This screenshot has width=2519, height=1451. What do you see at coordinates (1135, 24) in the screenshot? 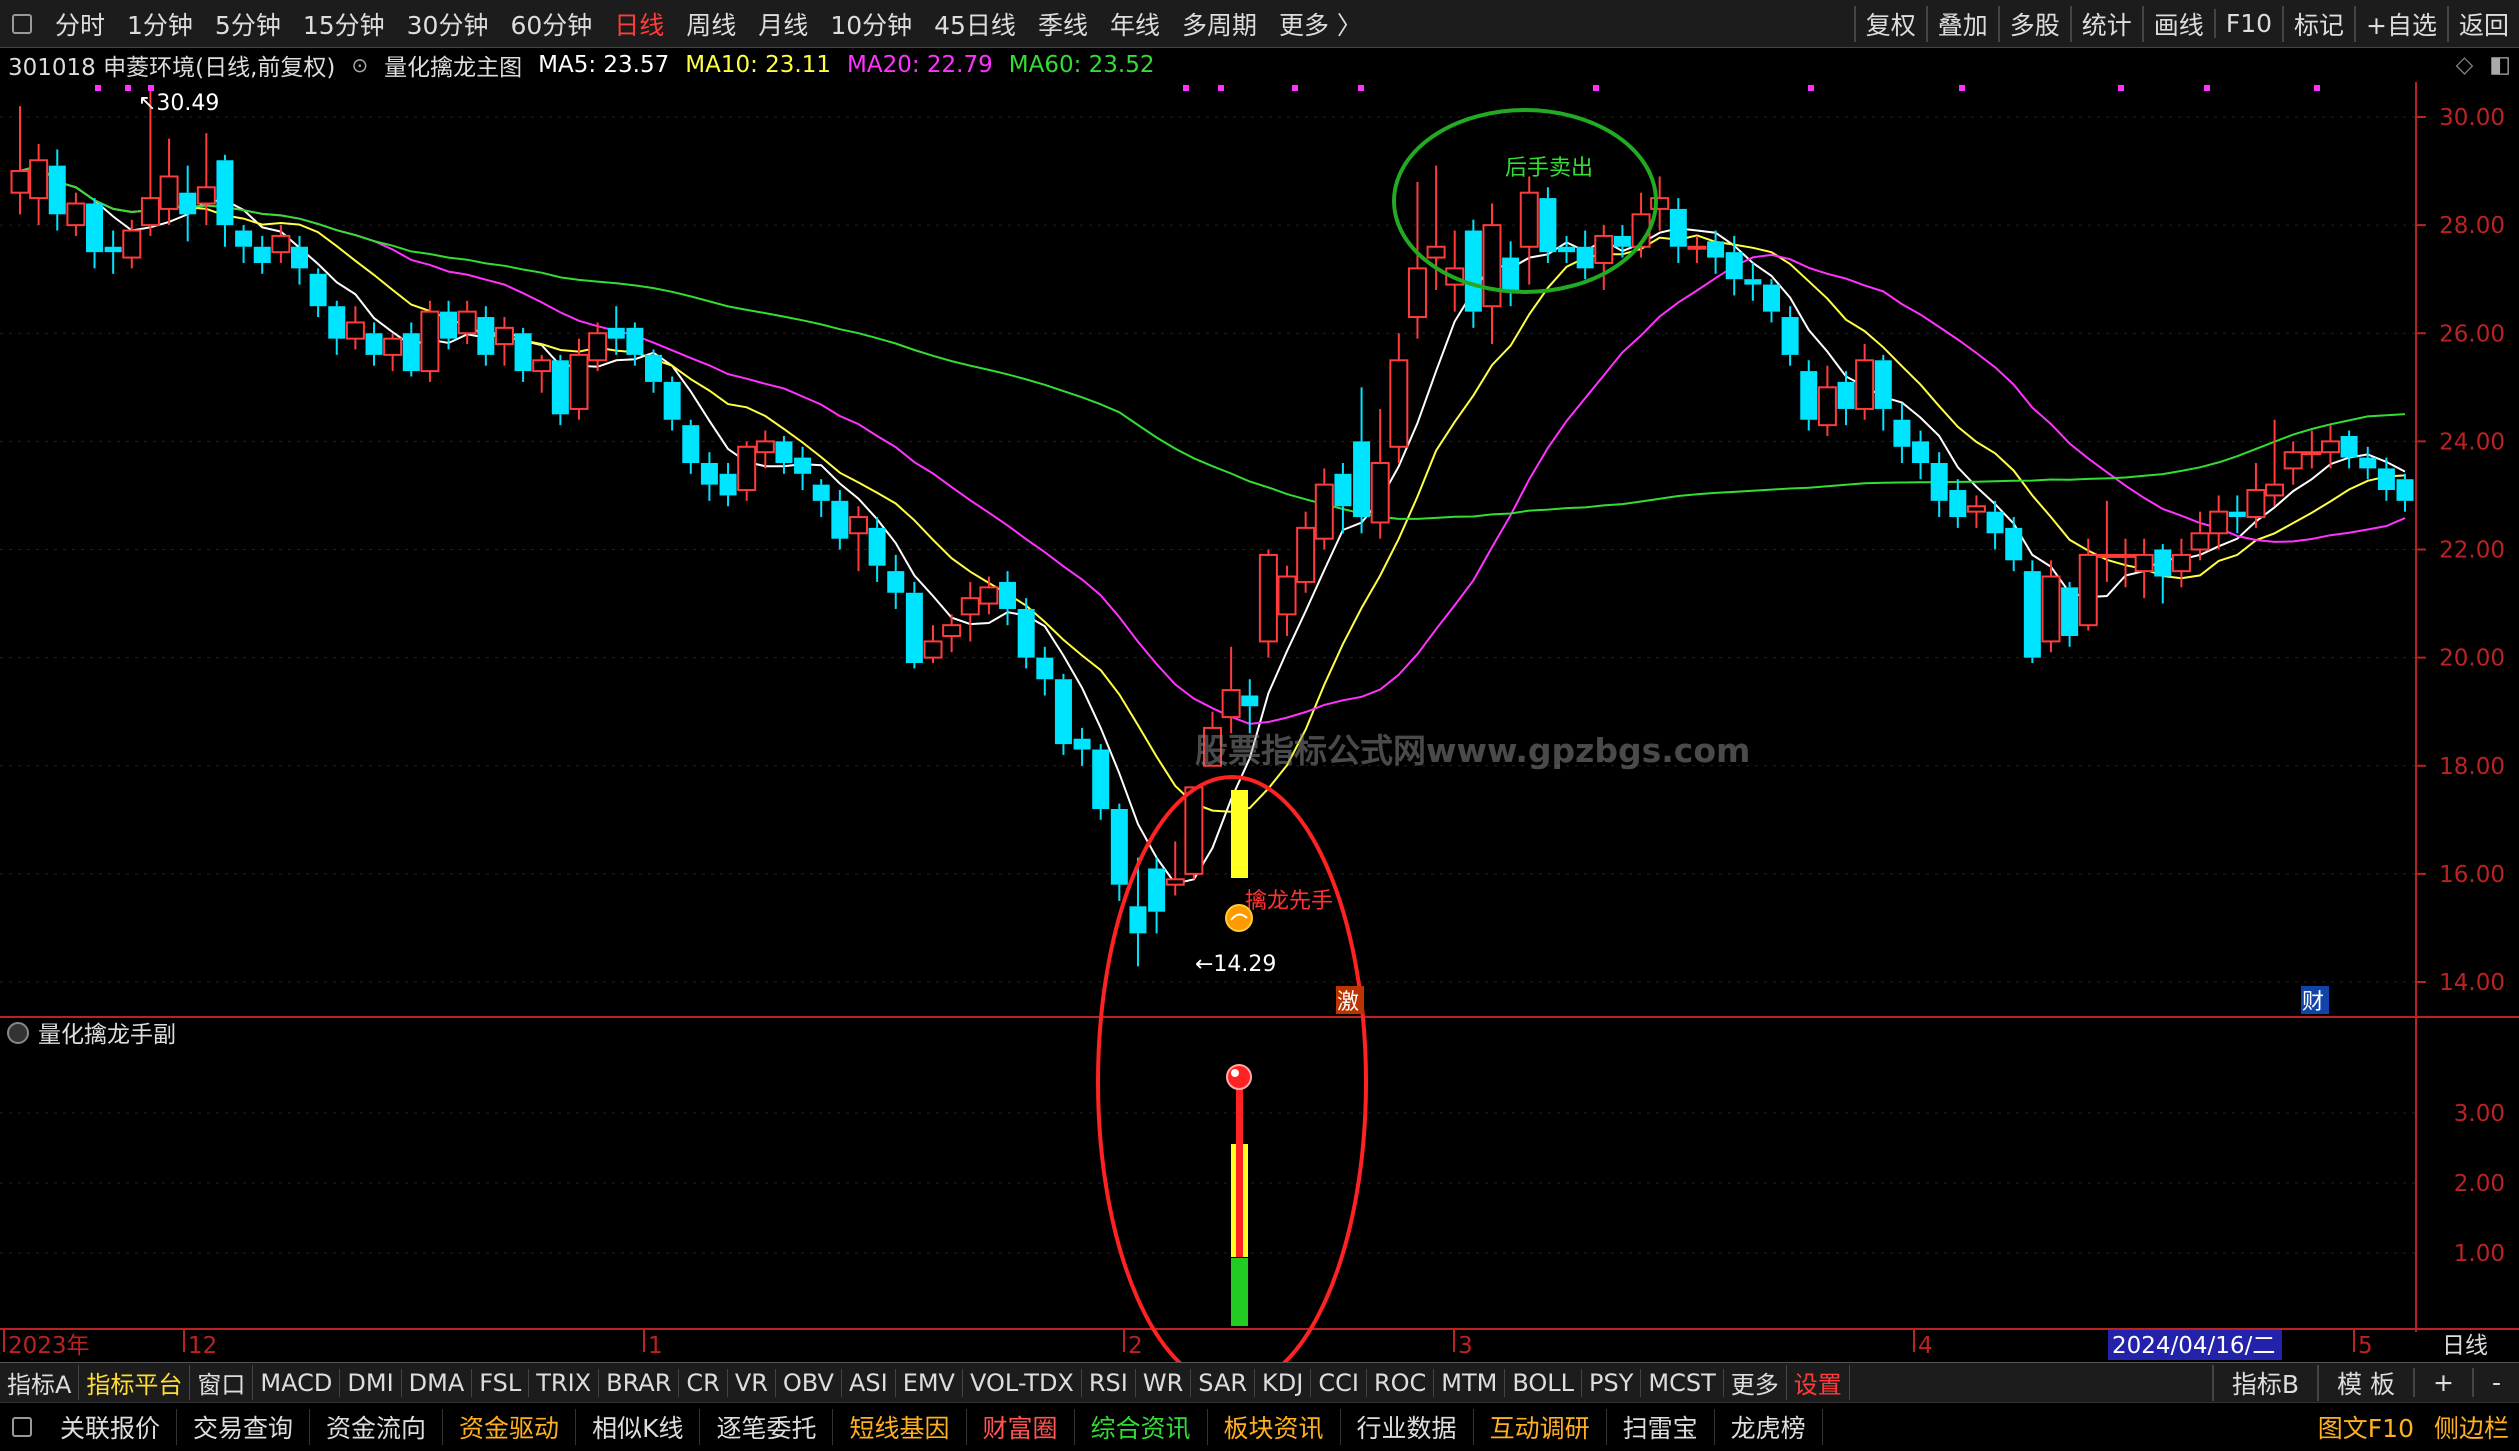
I see `period-tab-12: 年线` at bounding box center [1135, 24].